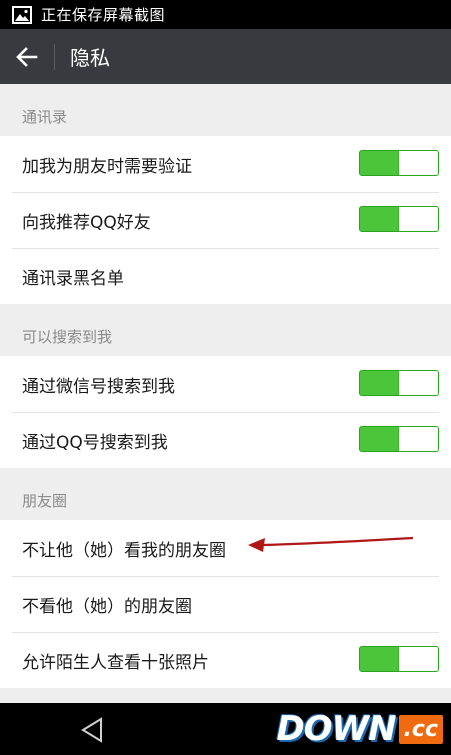 The width and height of the screenshot is (451, 755). What do you see at coordinates (225, 660) in the screenshot?
I see `row-allow-strangers-view-photos: 允许陌生人查看十张照片` at bounding box center [225, 660].